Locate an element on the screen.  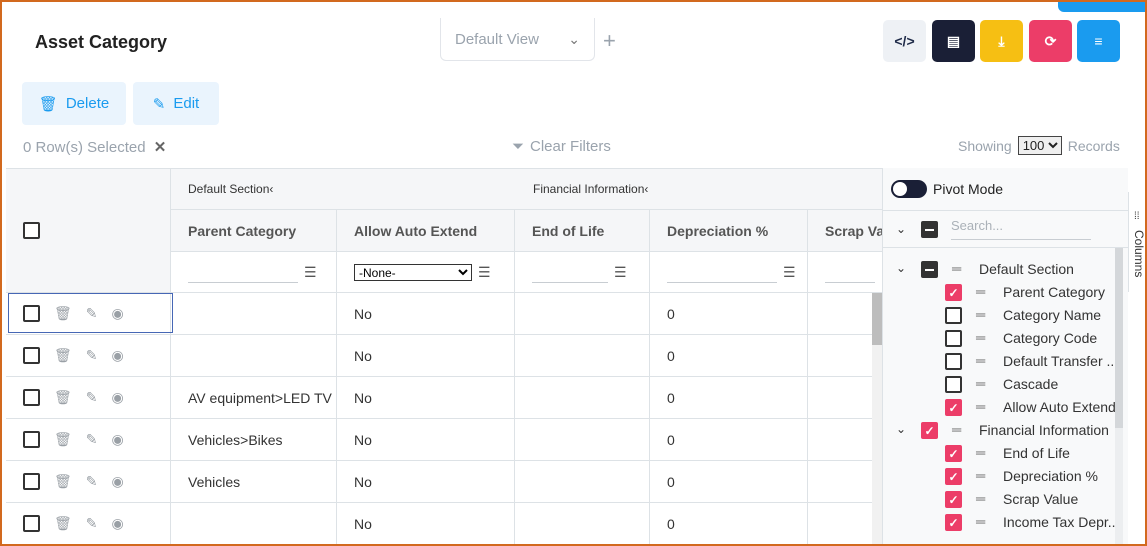
column-header-end-of-life: End of Life is located at coordinates (582, 231).